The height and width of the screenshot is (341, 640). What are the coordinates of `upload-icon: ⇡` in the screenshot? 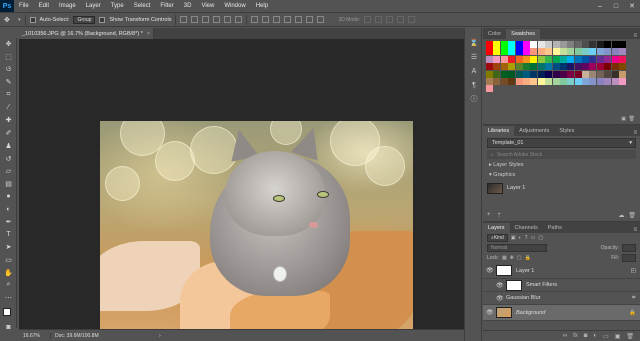 It's located at (499, 215).